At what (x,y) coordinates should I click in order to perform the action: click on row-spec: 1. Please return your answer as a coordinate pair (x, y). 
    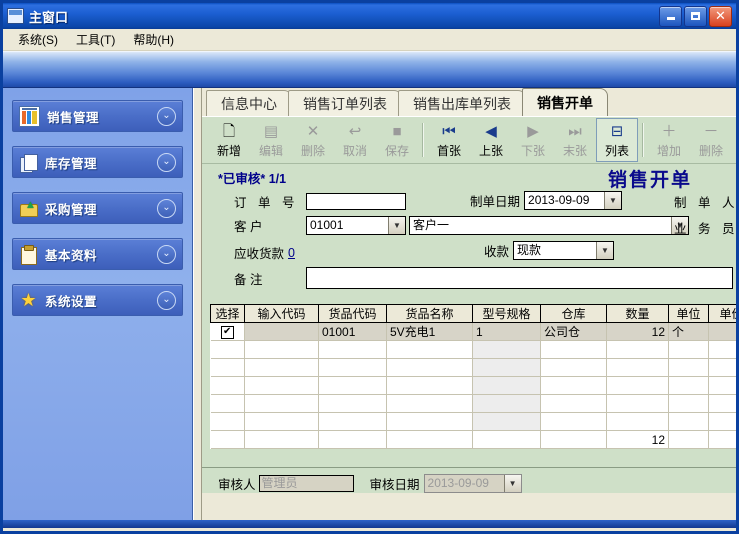
    Looking at the image, I should click on (506, 331).